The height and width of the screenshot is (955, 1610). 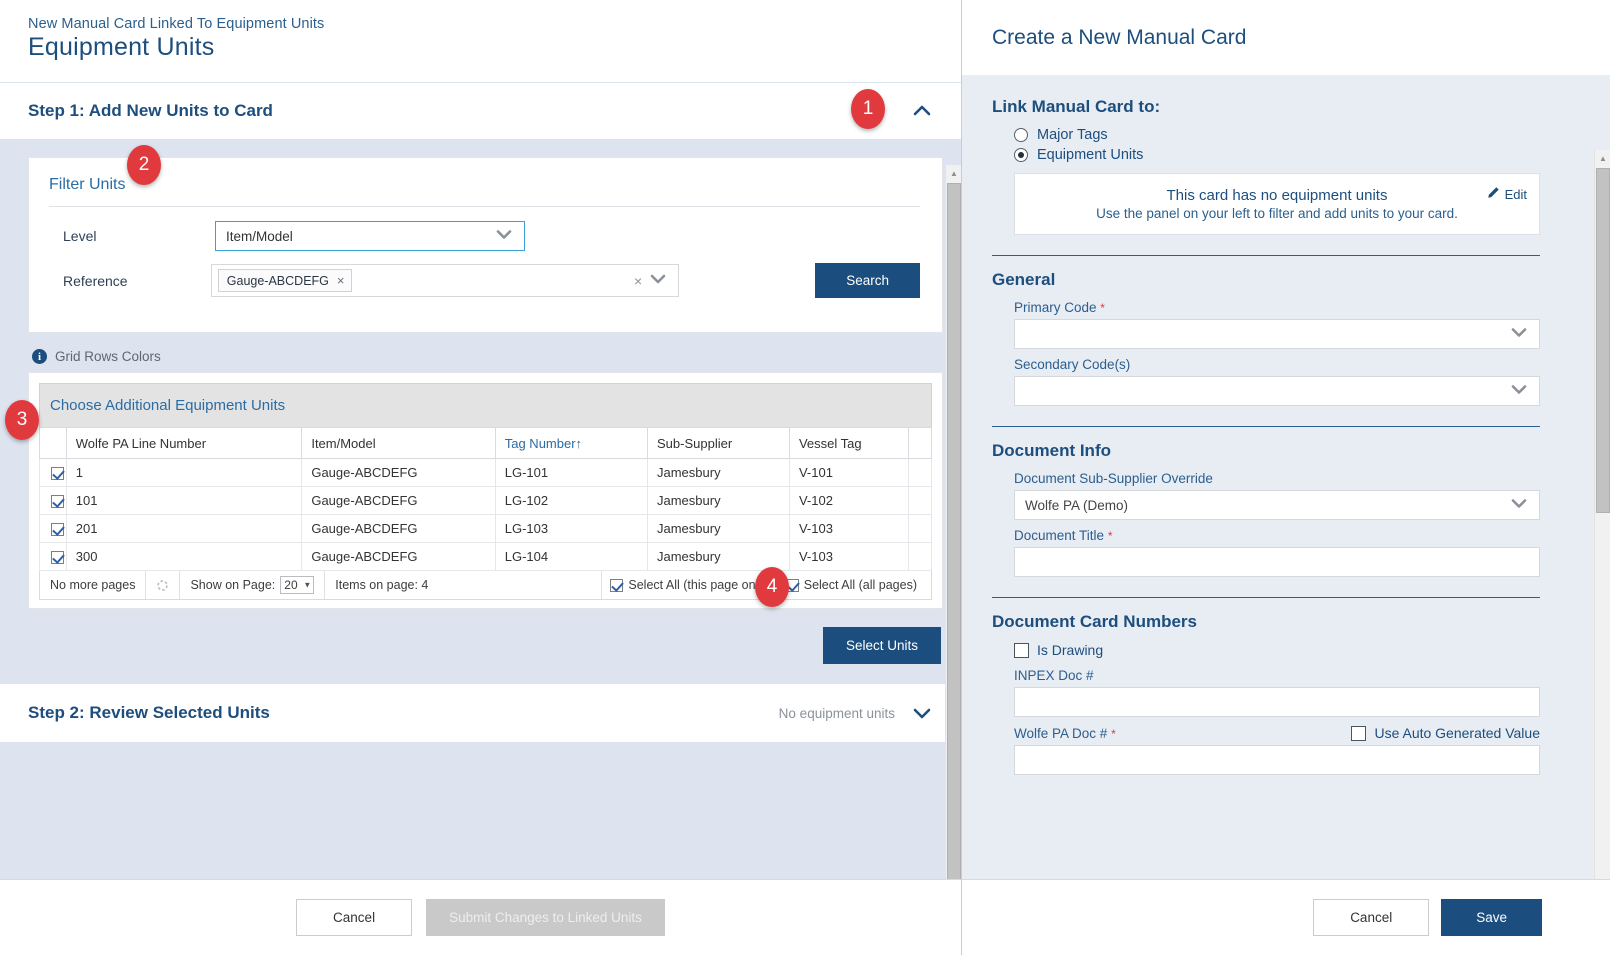 What do you see at coordinates (617, 585) in the screenshot?
I see `select-all-page-checkbox` at bounding box center [617, 585].